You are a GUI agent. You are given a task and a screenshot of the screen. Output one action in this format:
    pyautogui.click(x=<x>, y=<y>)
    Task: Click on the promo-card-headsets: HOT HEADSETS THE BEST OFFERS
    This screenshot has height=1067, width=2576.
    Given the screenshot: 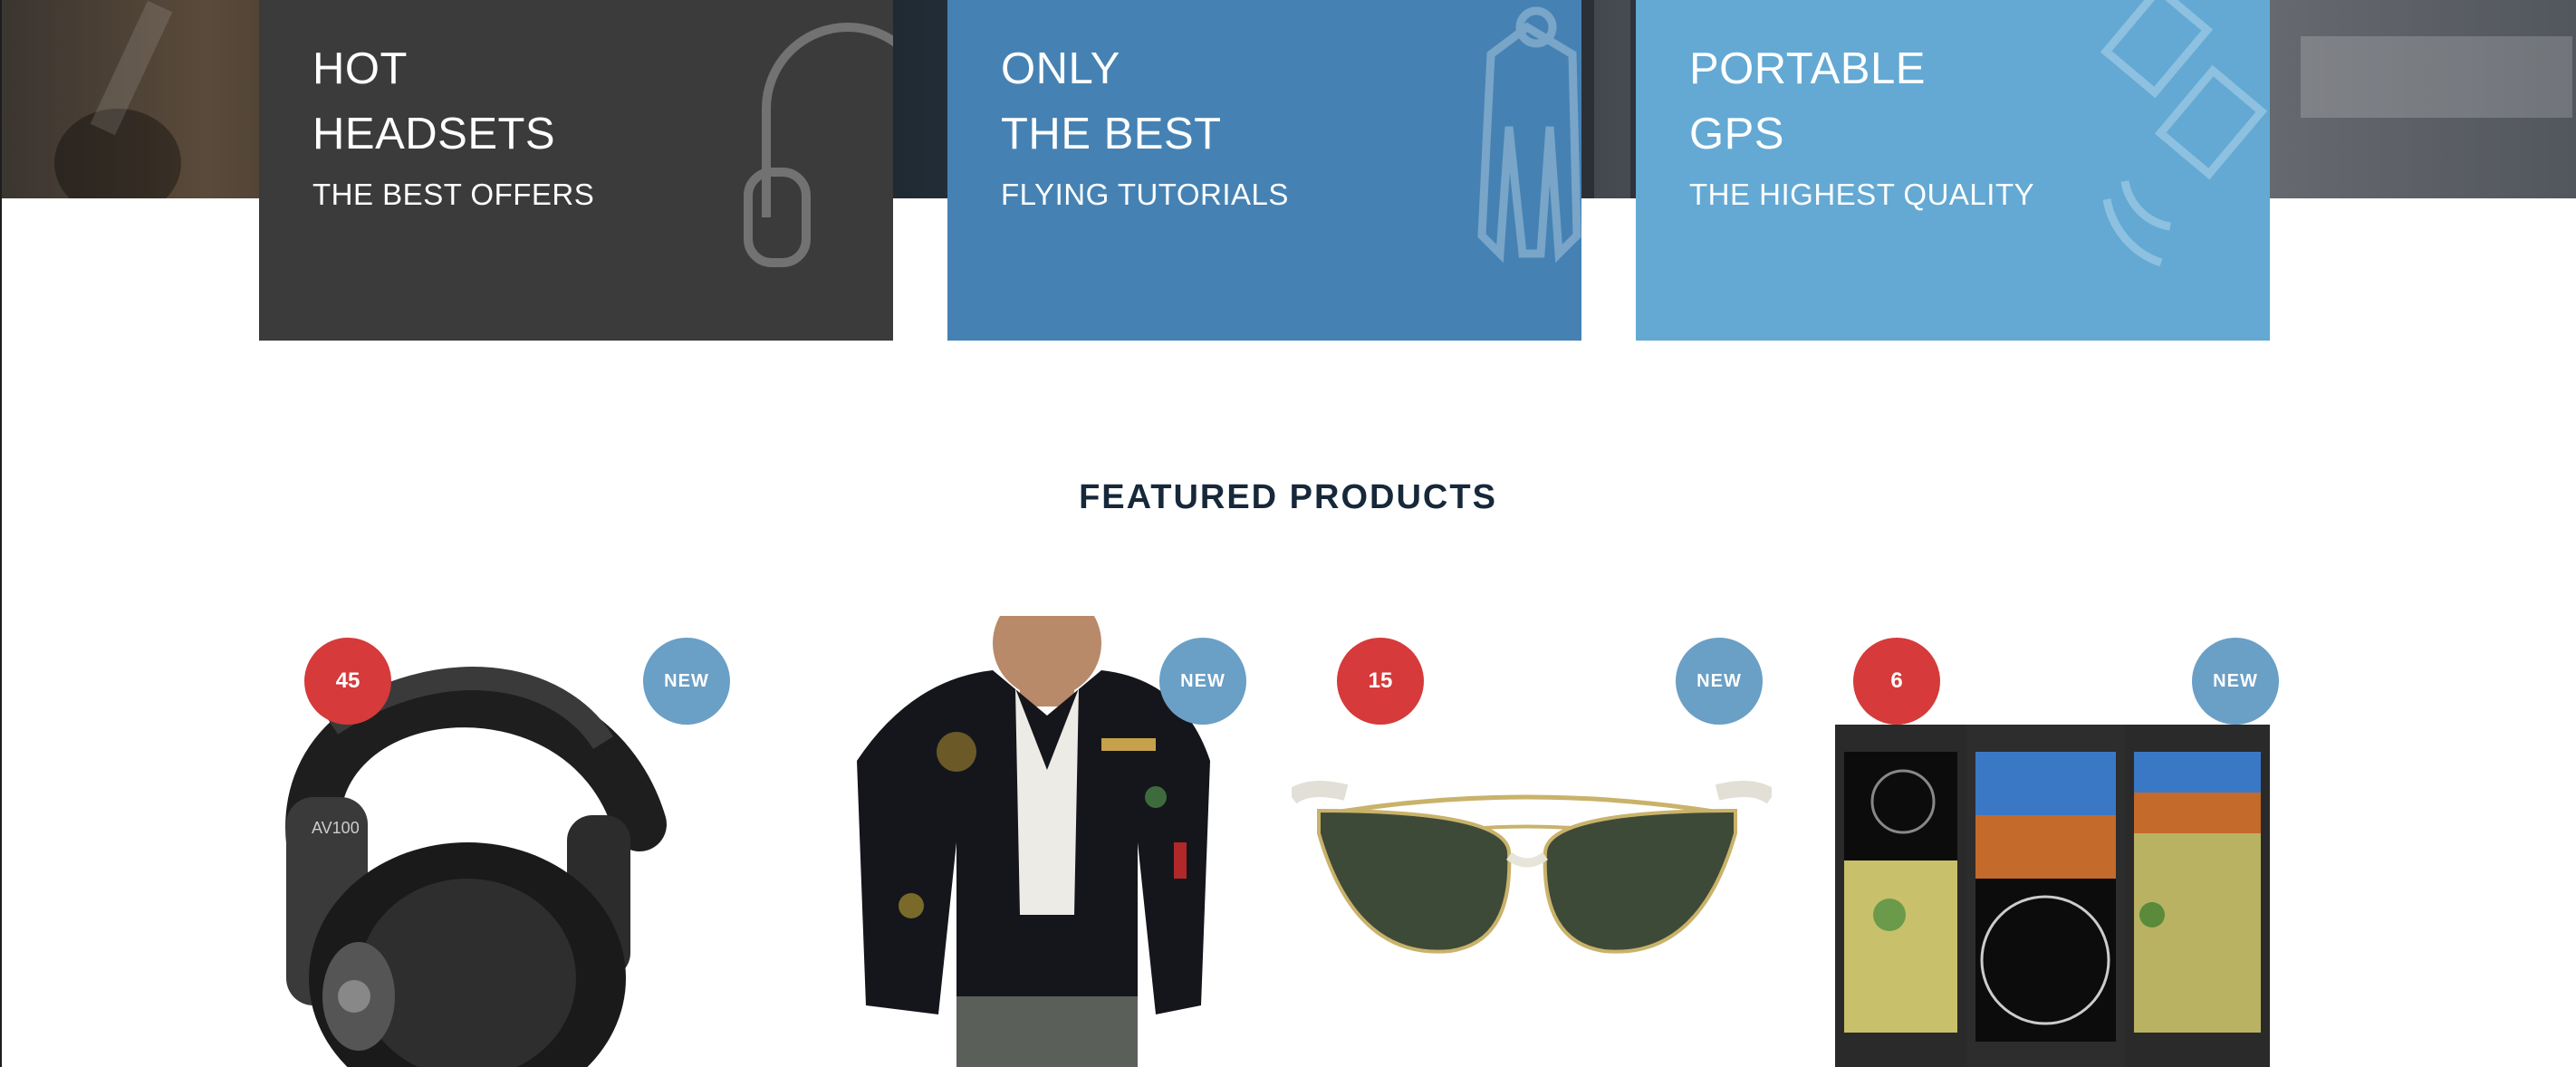 What is the action you would take?
    pyautogui.click(x=576, y=170)
    